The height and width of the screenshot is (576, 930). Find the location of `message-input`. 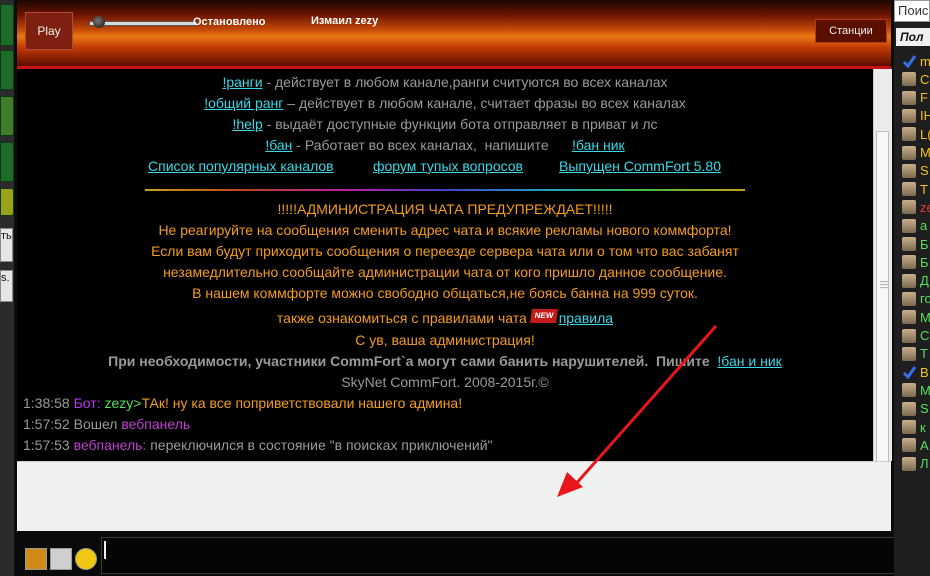

message-input is located at coordinates (511, 555).